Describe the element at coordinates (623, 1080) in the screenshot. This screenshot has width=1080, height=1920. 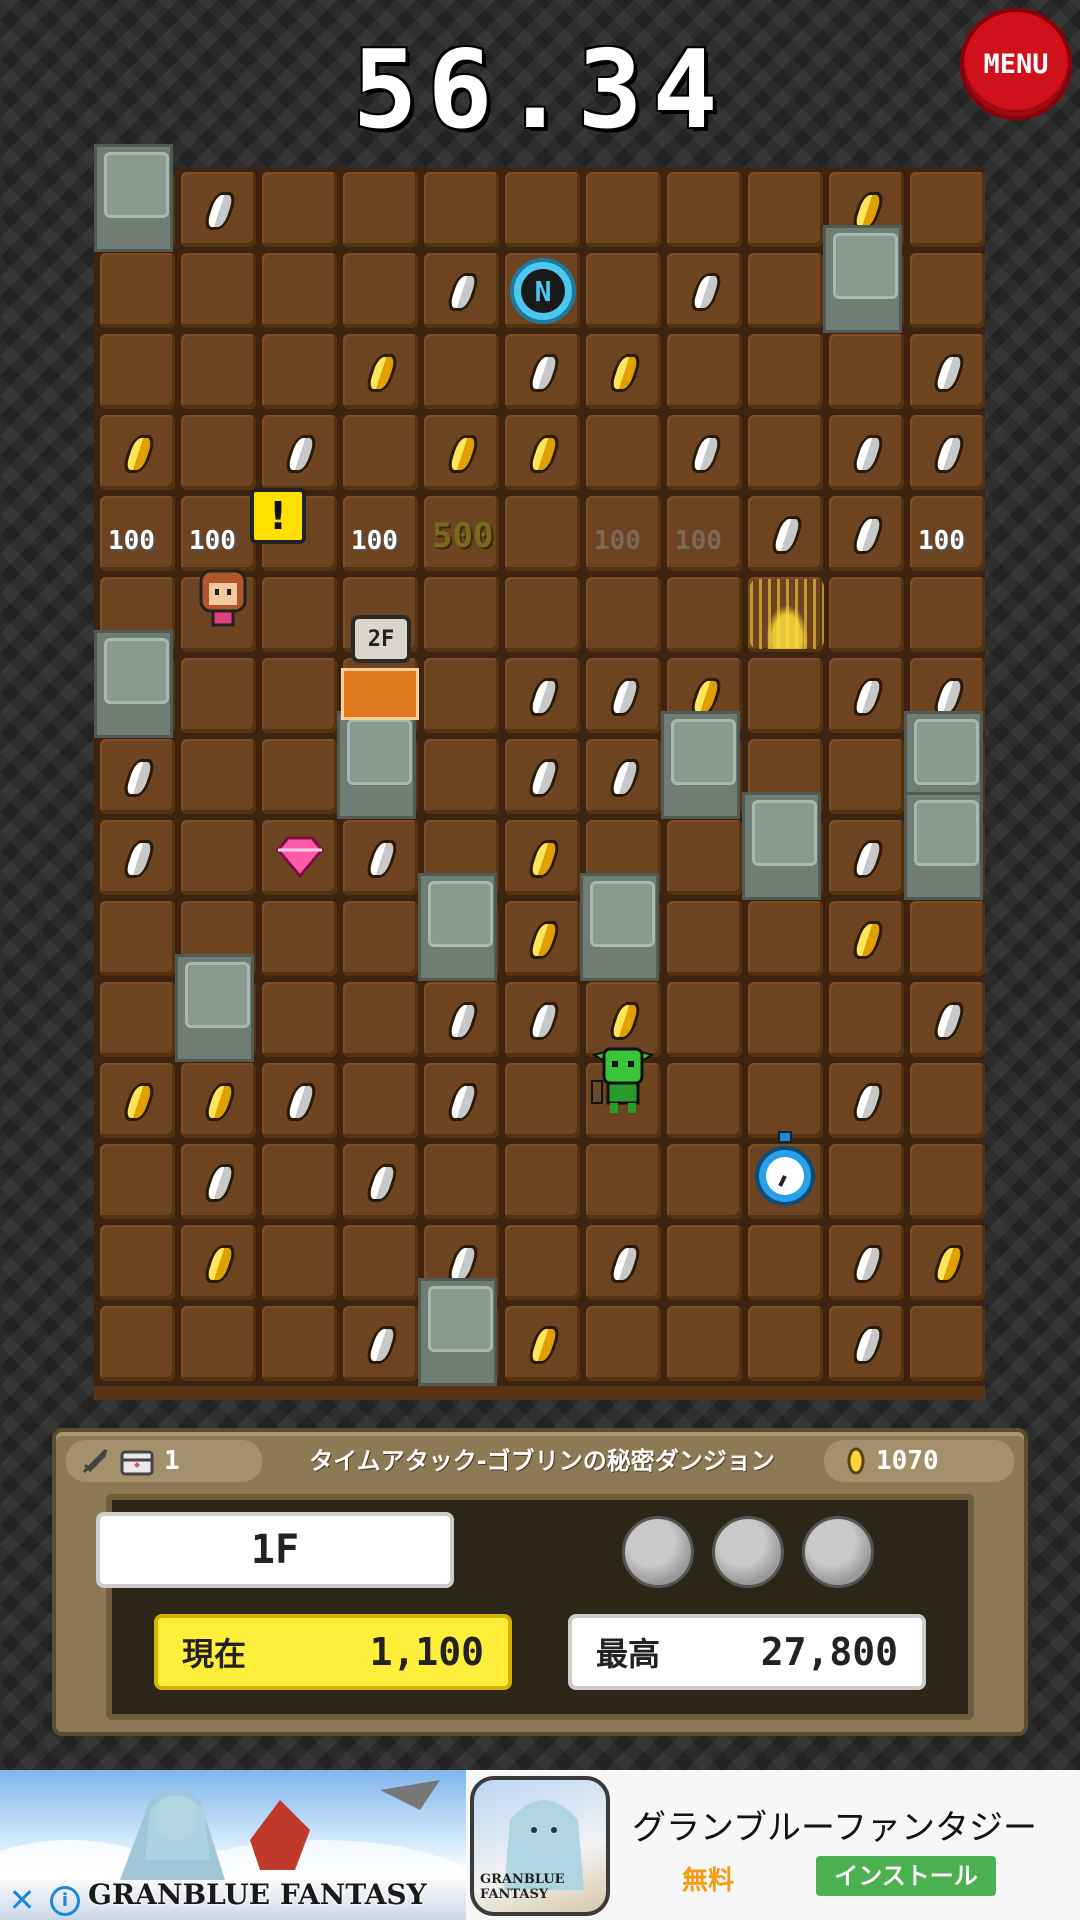
I see `goblin-icon` at that location.